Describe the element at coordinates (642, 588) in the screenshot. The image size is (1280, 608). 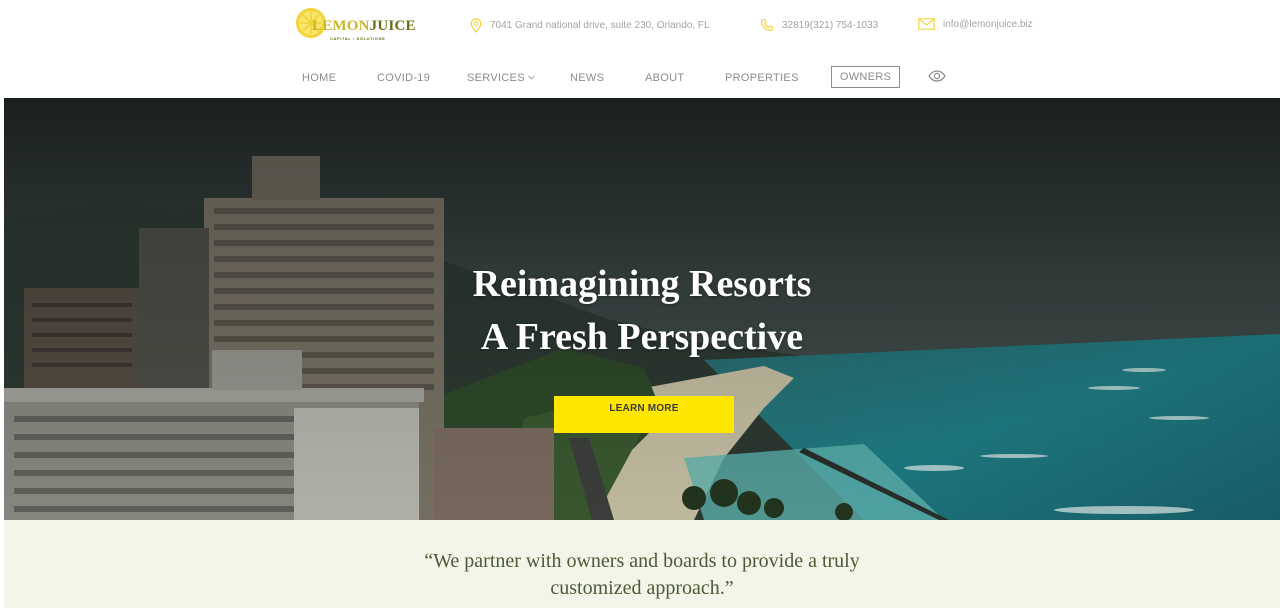
I see `quote-line-2: customized approach.”` at that location.